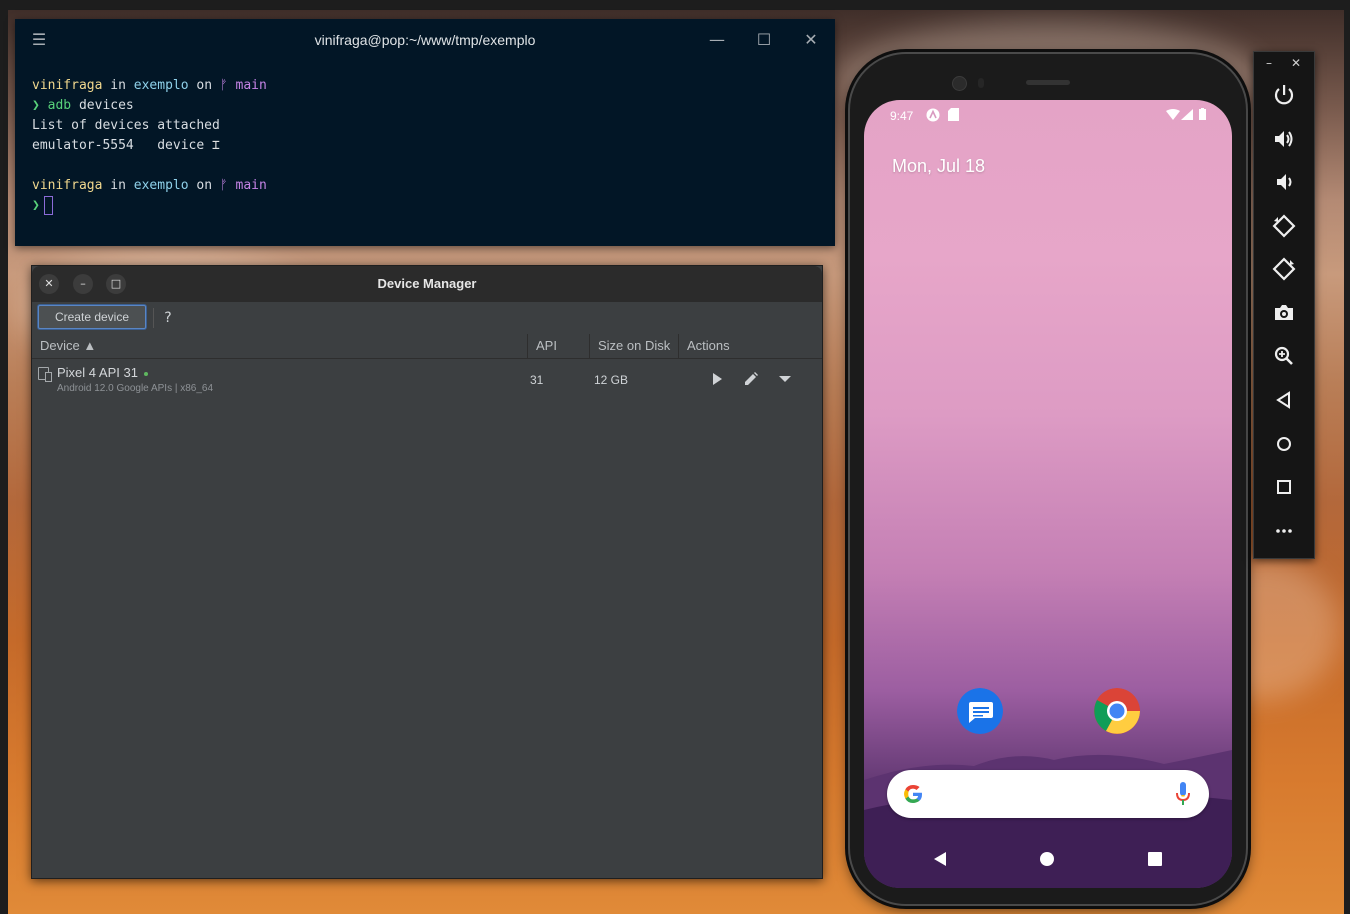 Image resolution: width=1350 pixels, height=914 pixels. Describe the element at coordinates (1269, 63) in the screenshot. I see `emulator-minimize-button: –` at that location.